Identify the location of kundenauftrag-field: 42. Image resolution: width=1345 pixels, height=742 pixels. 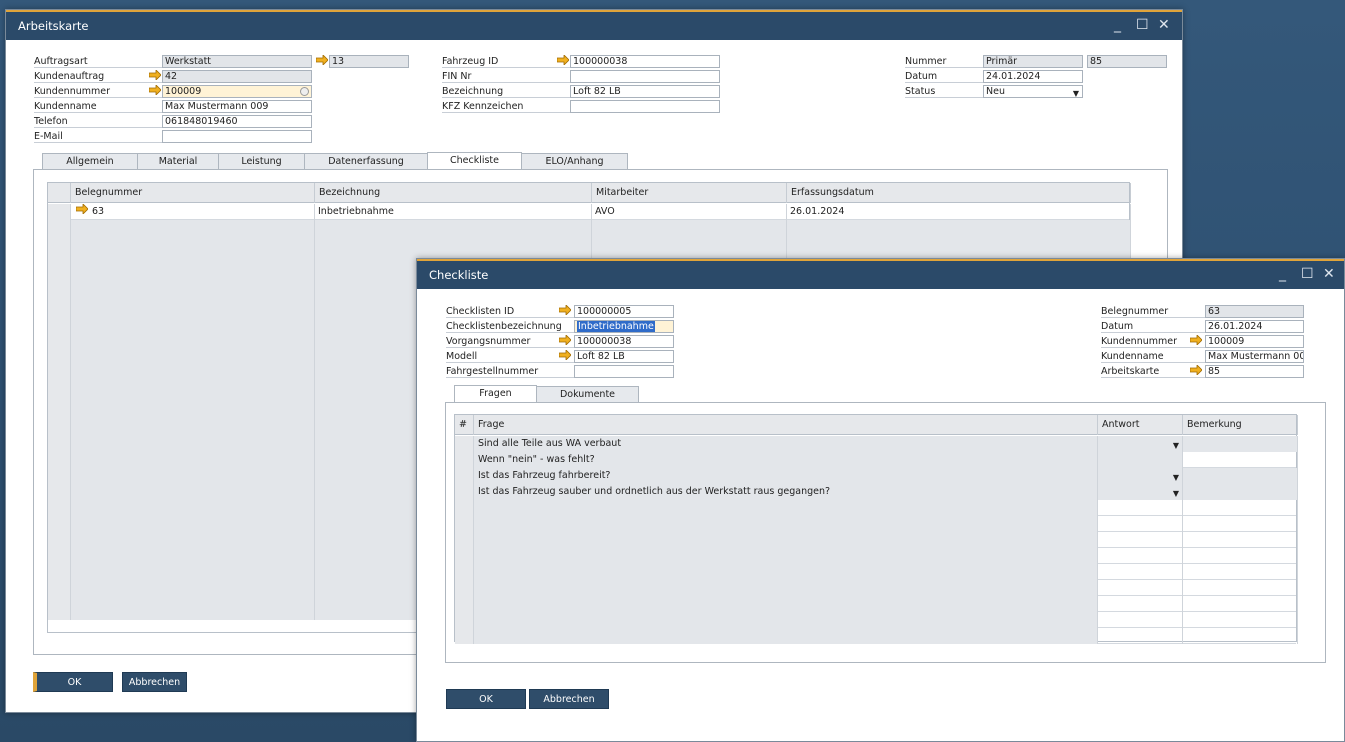
(237, 76).